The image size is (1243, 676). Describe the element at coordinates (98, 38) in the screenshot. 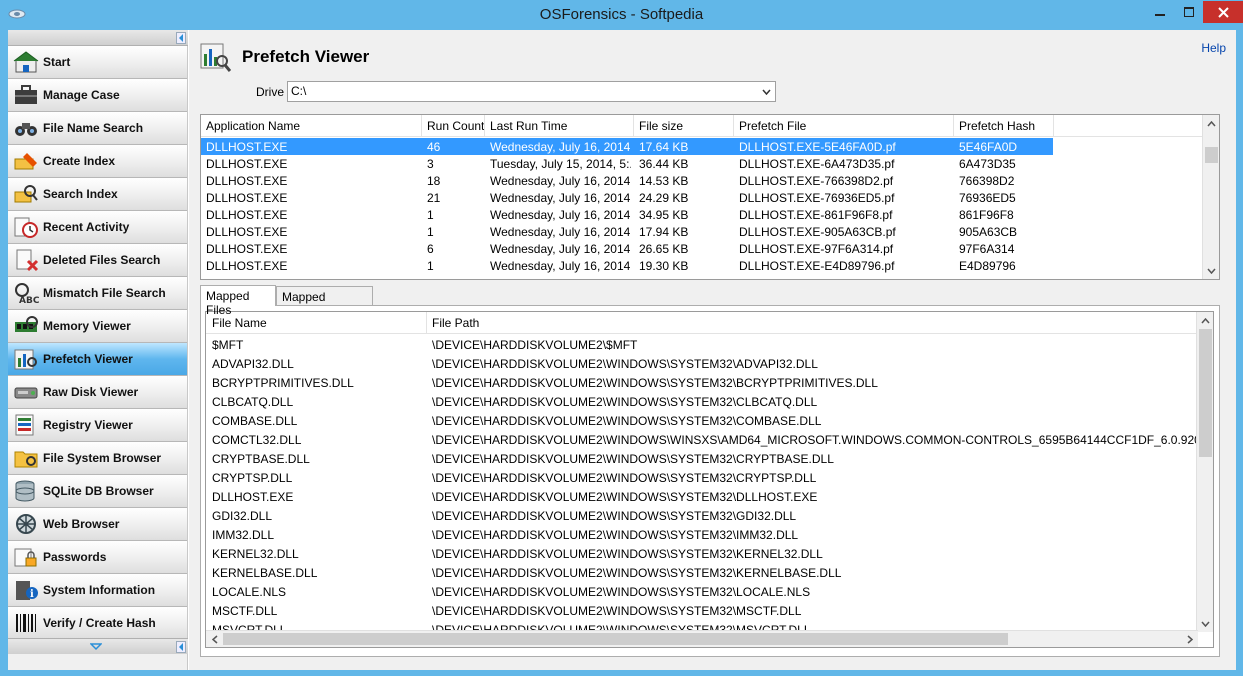

I see `sidebar-scroll-up` at that location.